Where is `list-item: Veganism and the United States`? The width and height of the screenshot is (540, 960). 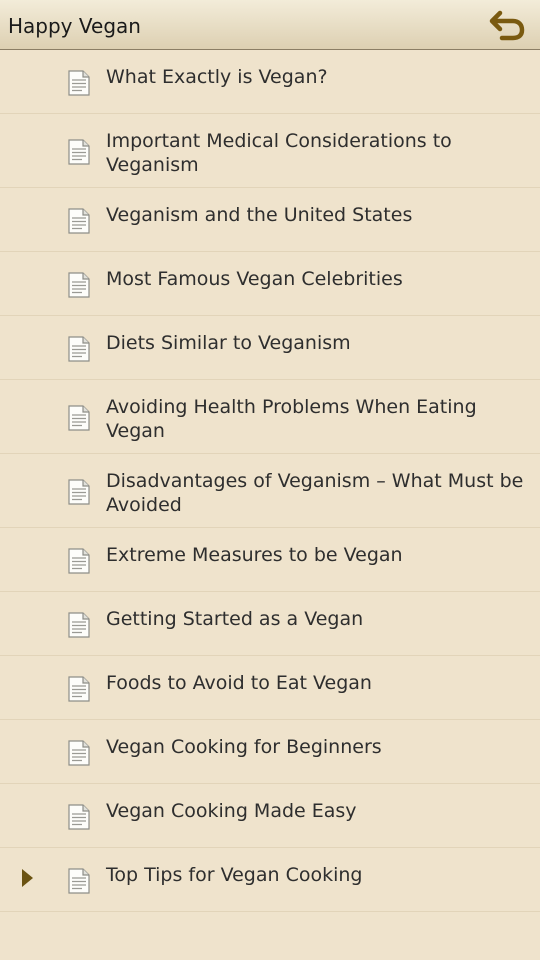
list-item: Veganism and the United States is located at coordinates (270, 220).